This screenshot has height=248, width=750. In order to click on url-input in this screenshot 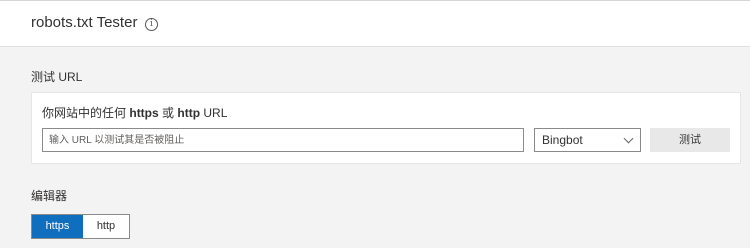, I will do `click(283, 140)`.